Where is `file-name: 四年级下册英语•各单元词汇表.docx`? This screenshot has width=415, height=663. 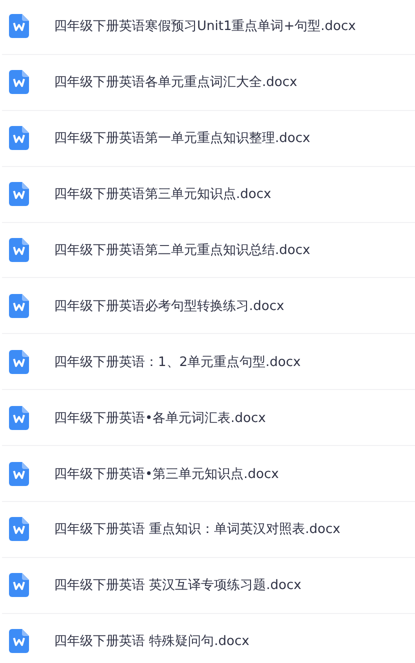
file-name: 四年级下册英语•各单元词汇表.docx is located at coordinates (160, 417).